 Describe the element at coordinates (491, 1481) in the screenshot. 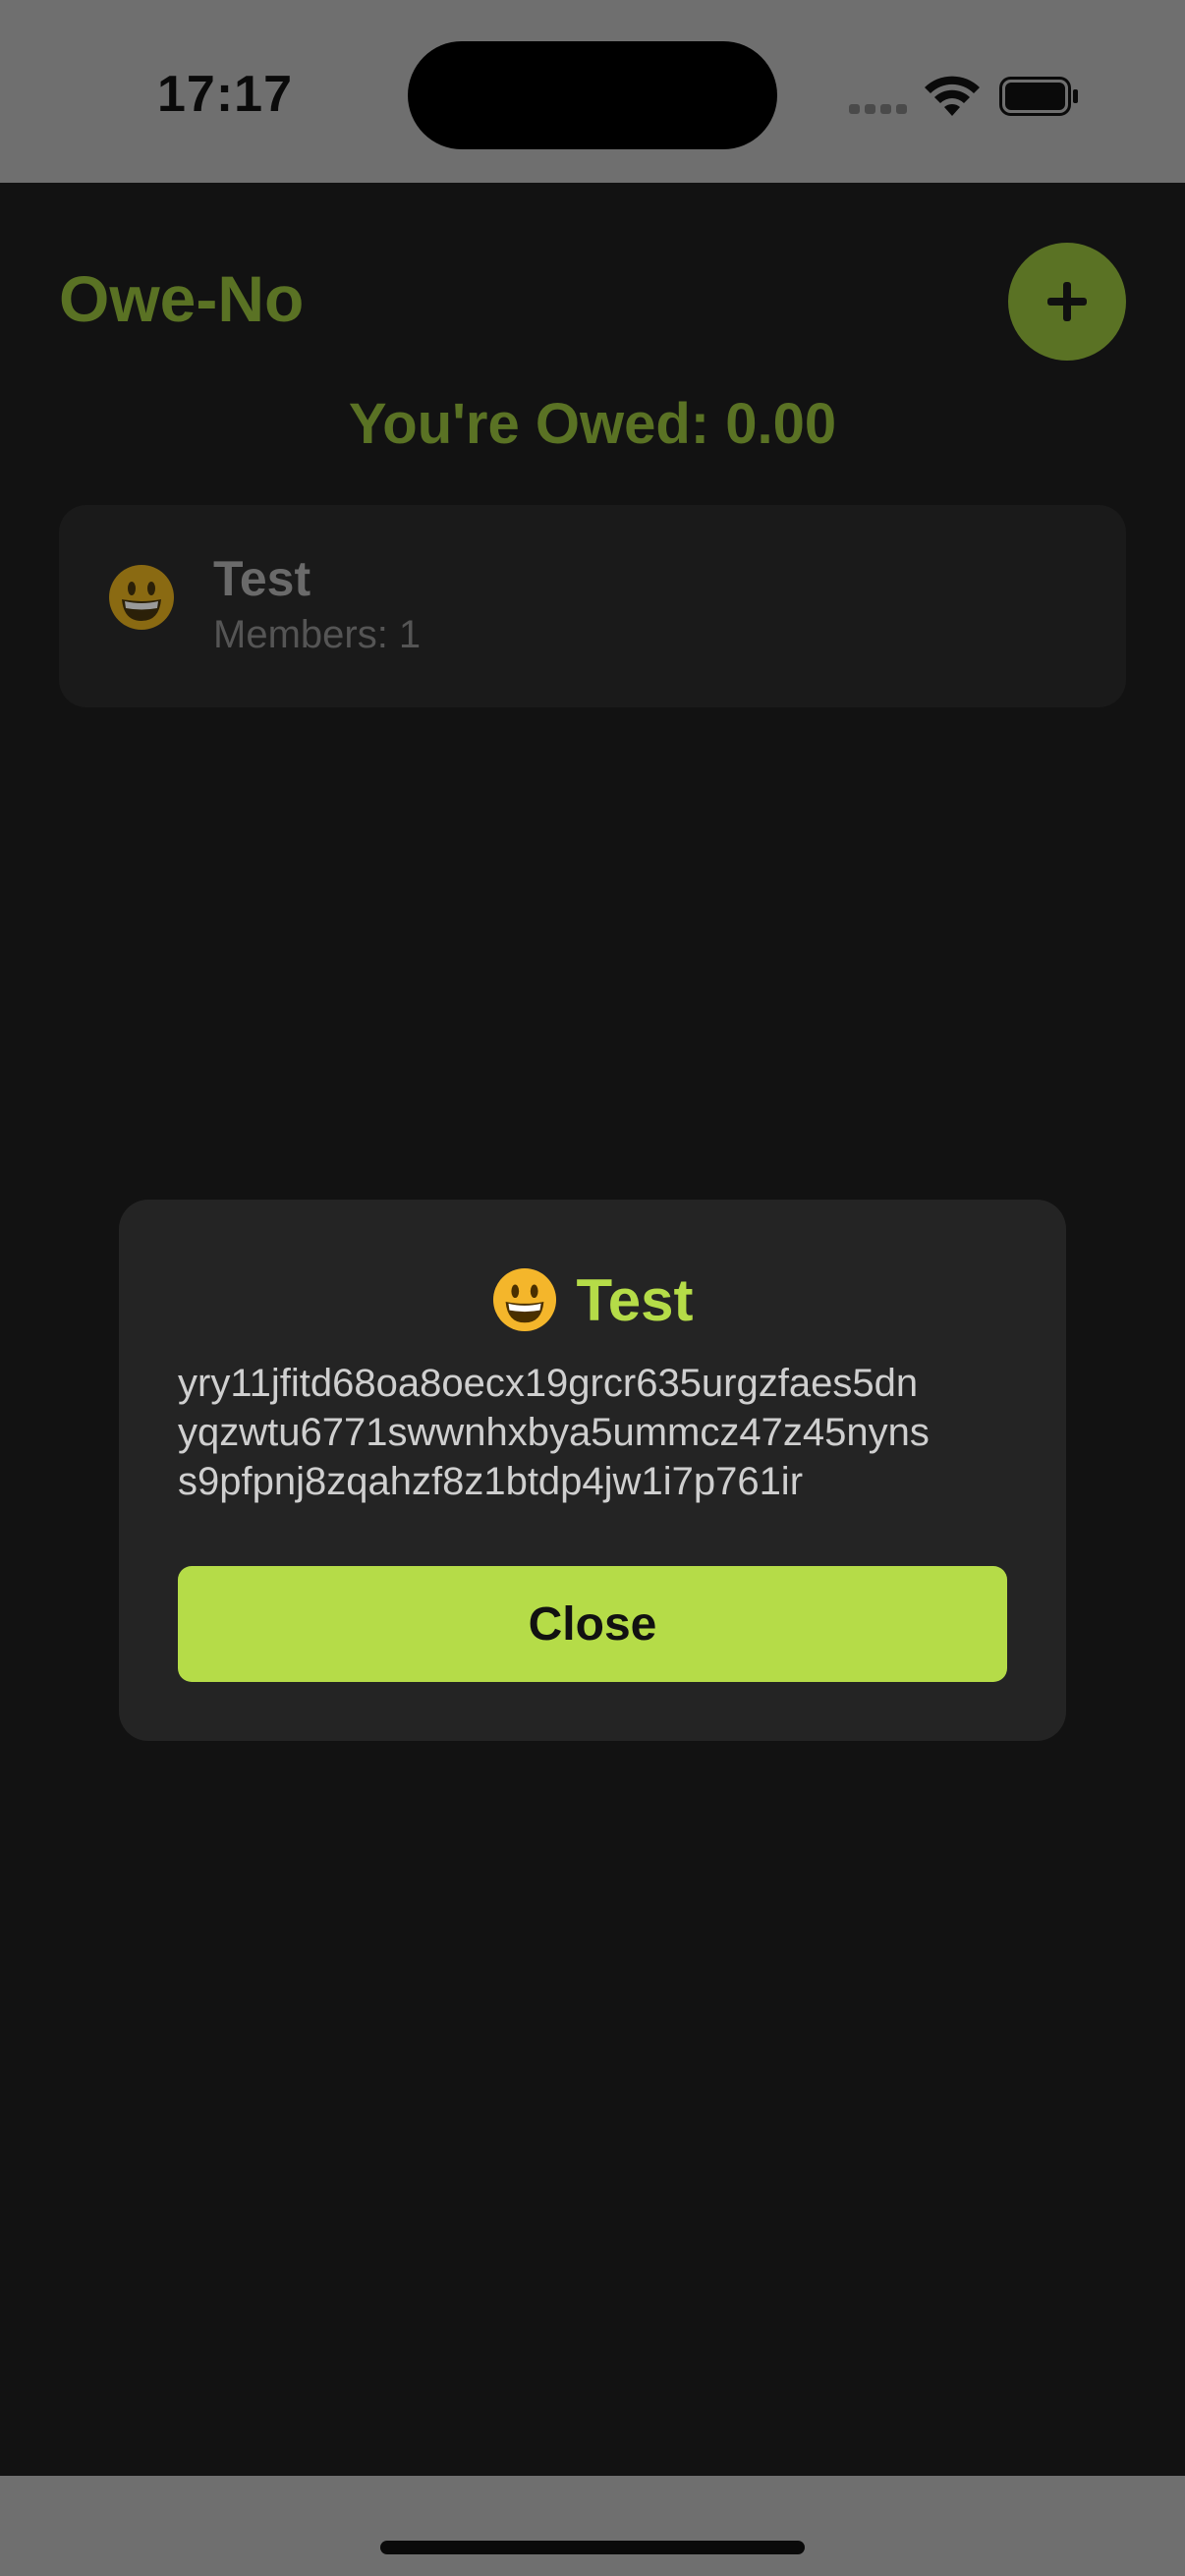

I see `invite-code-line: s9pfpnj8zqahzf8z1btdp4jw1i7p761ir` at that location.